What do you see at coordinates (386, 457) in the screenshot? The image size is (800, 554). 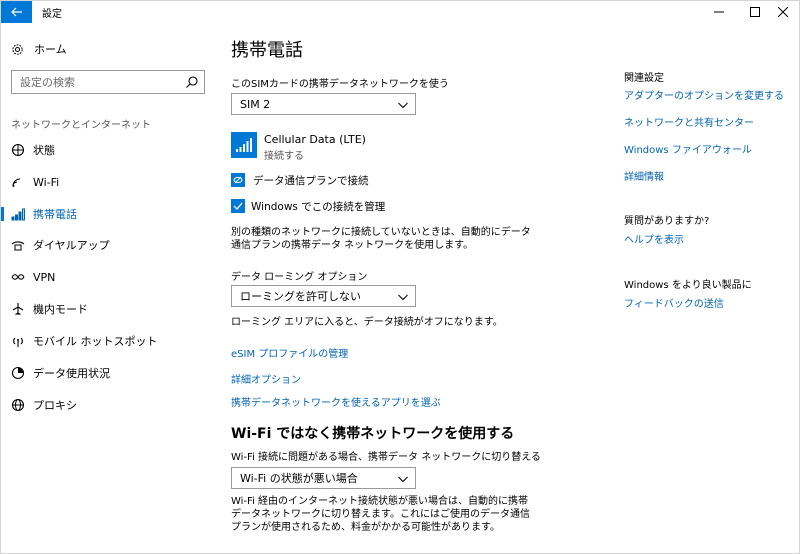 I see `wifi-switch-label: Wi-Fi 接続に問題がある場合、携帯データ ネットワークに切り替える` at bounding box center [386, 457].